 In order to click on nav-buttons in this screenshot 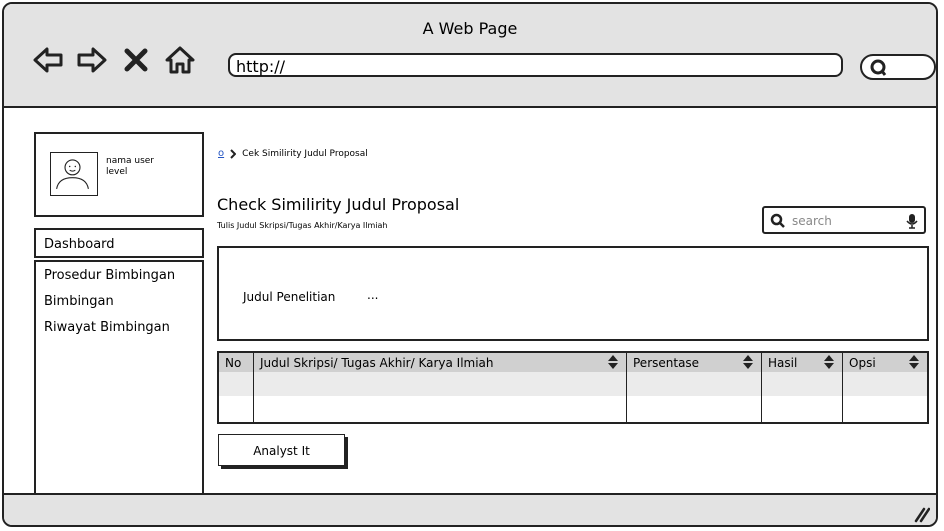, I will do `click(114, 60)`.